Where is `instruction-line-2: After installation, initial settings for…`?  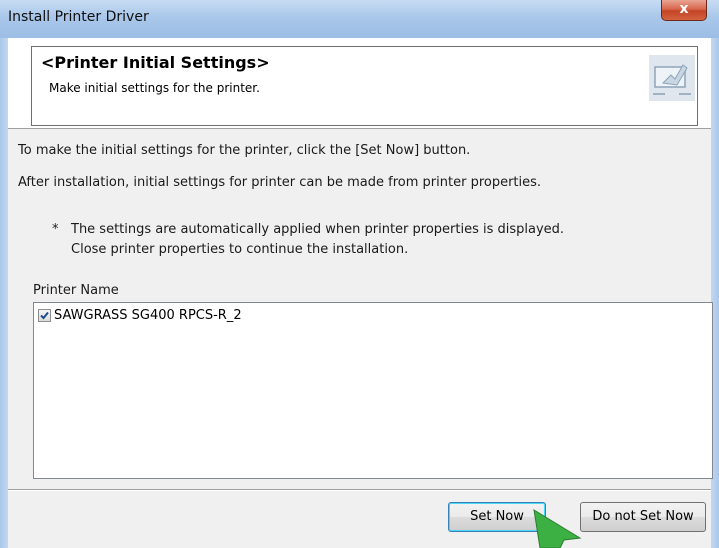
instruction-line-2: After installation, initial settings for… is located at coordinates (280, 182).